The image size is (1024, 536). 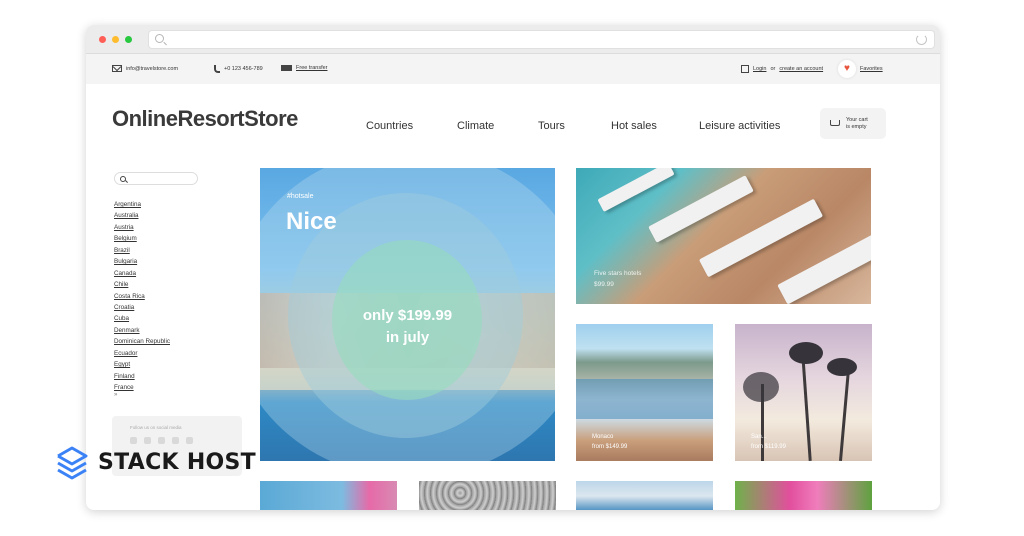 I want to click on palms-tile: San... from $119.99, so click(x=803, y=392).